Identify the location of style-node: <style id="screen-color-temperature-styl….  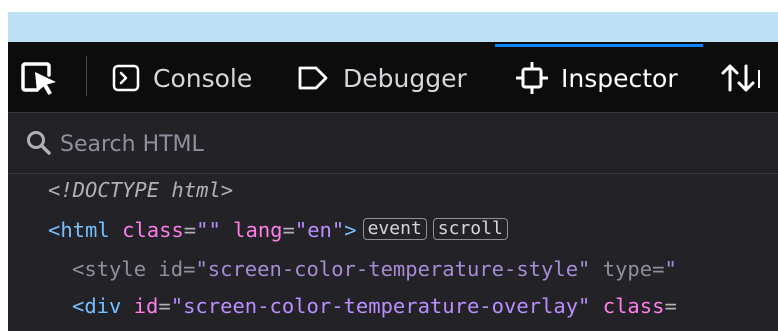
(374, 269).